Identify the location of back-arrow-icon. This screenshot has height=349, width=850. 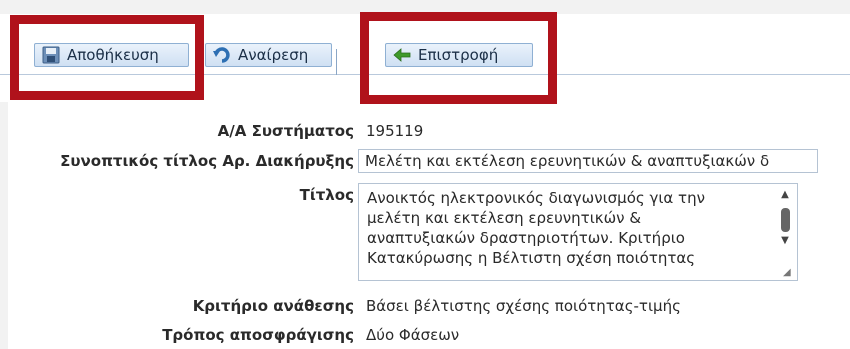
(402, 55).